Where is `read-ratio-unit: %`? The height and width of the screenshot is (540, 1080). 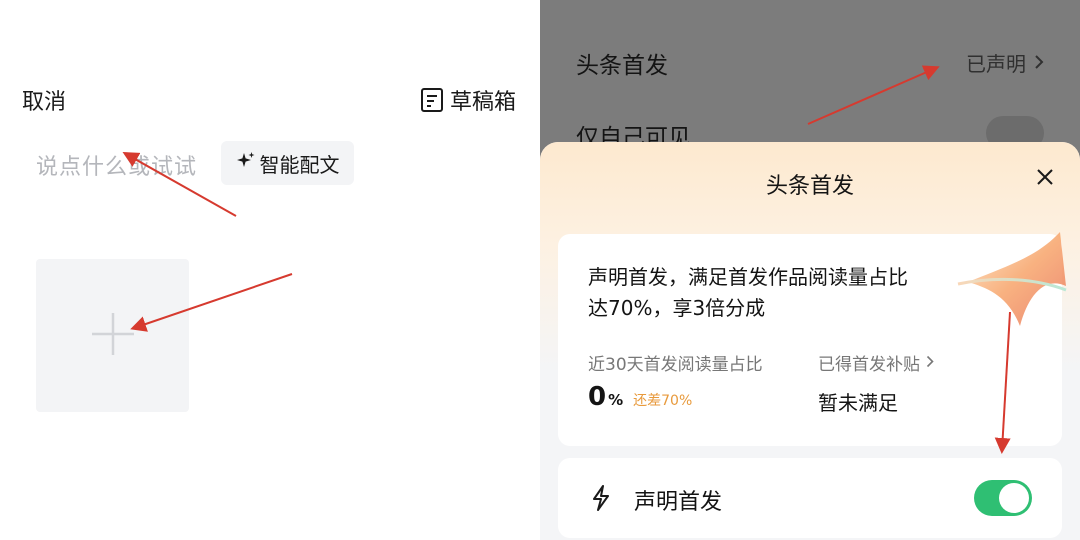
read-ratio-unit: % is located at coordinates (616, 400).